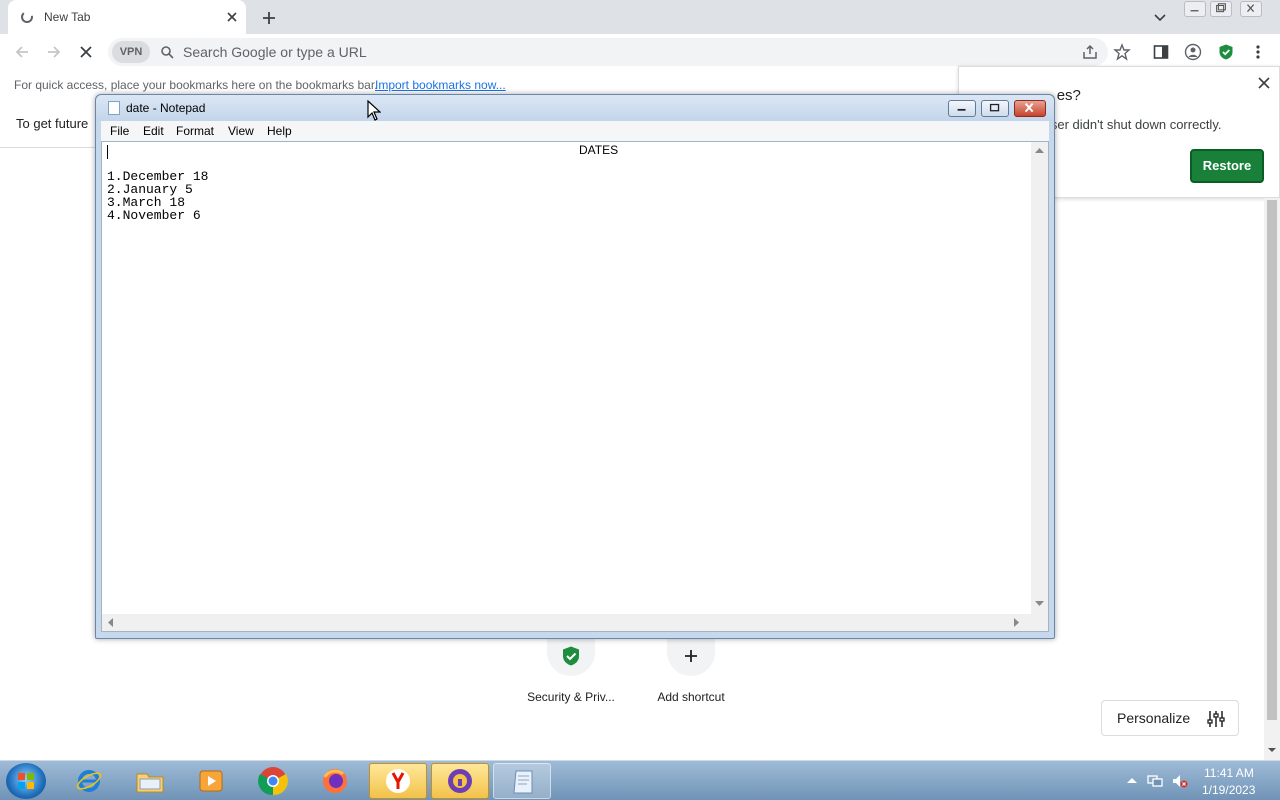 This screenshot has height=800, width=1280. What do you see at coordinates (167, 52) in the screenshot?
I see `search-icon` at bounding box center [167, 52].